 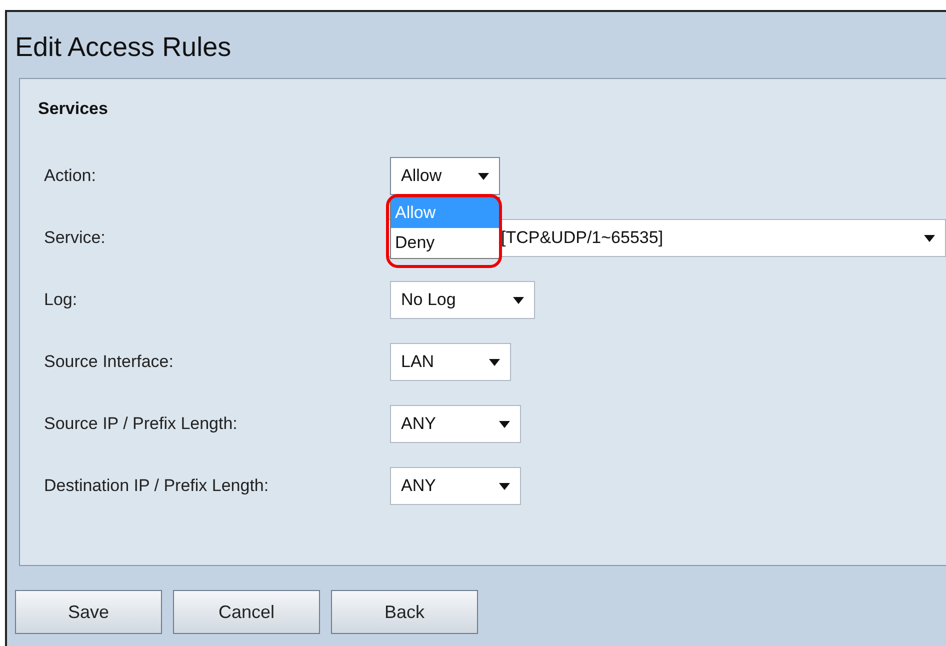 I want to click on dropdown: No Log, so click(x=462, y=300).